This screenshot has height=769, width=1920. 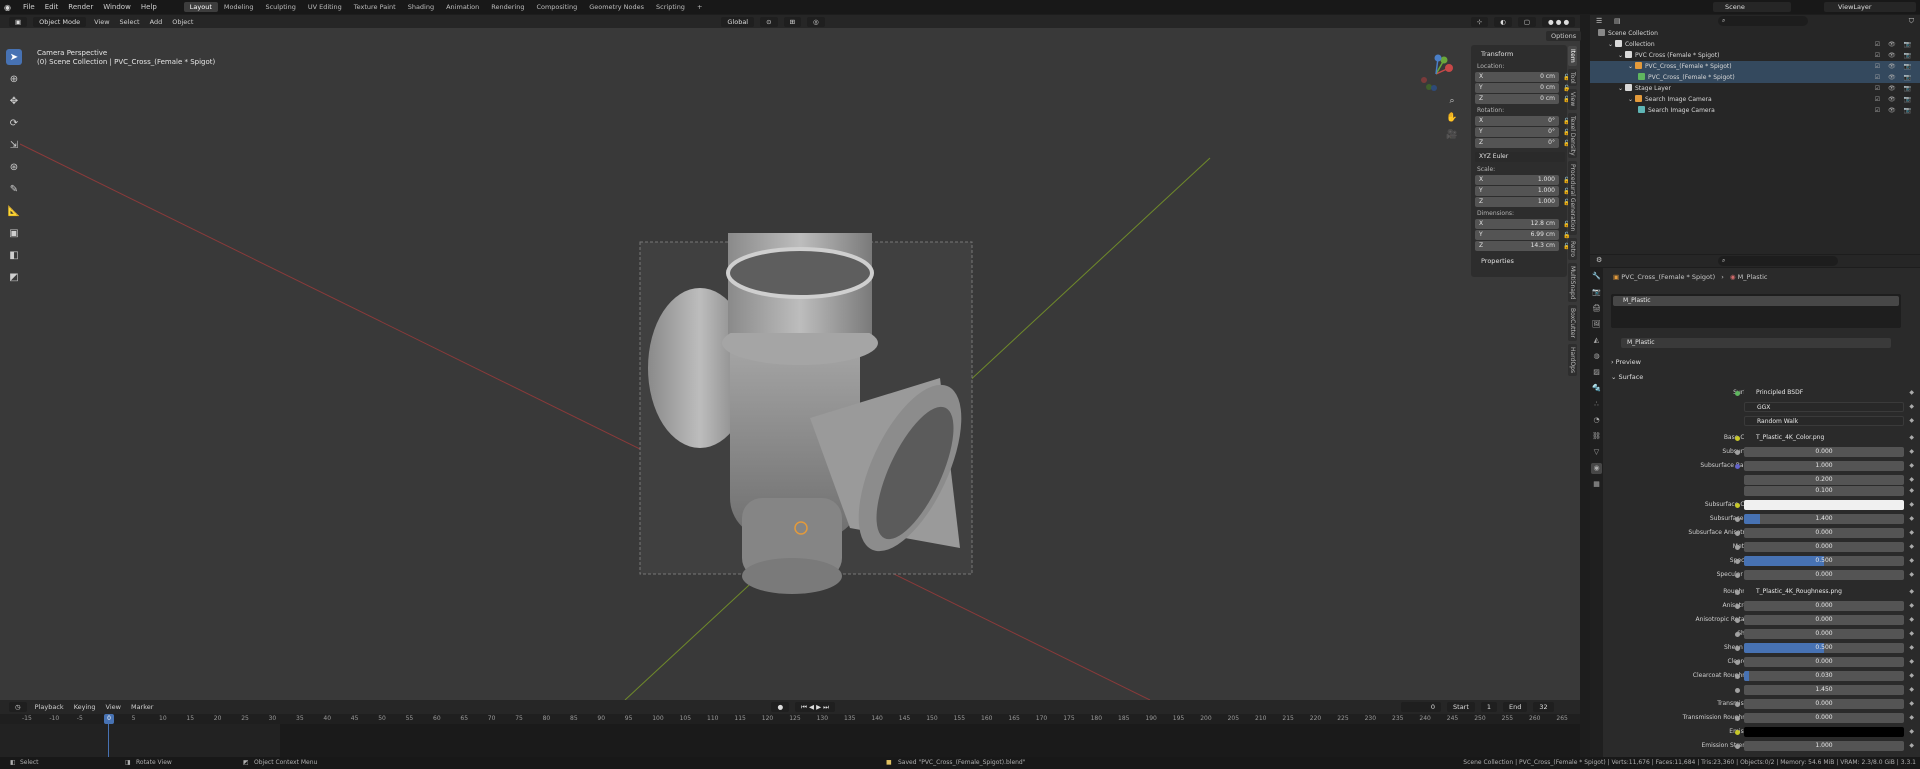 What do you see at coordinates (14, 123) in the screenshot?
I see `rotate-icon: ⟳` at bounding box center [14, 123].